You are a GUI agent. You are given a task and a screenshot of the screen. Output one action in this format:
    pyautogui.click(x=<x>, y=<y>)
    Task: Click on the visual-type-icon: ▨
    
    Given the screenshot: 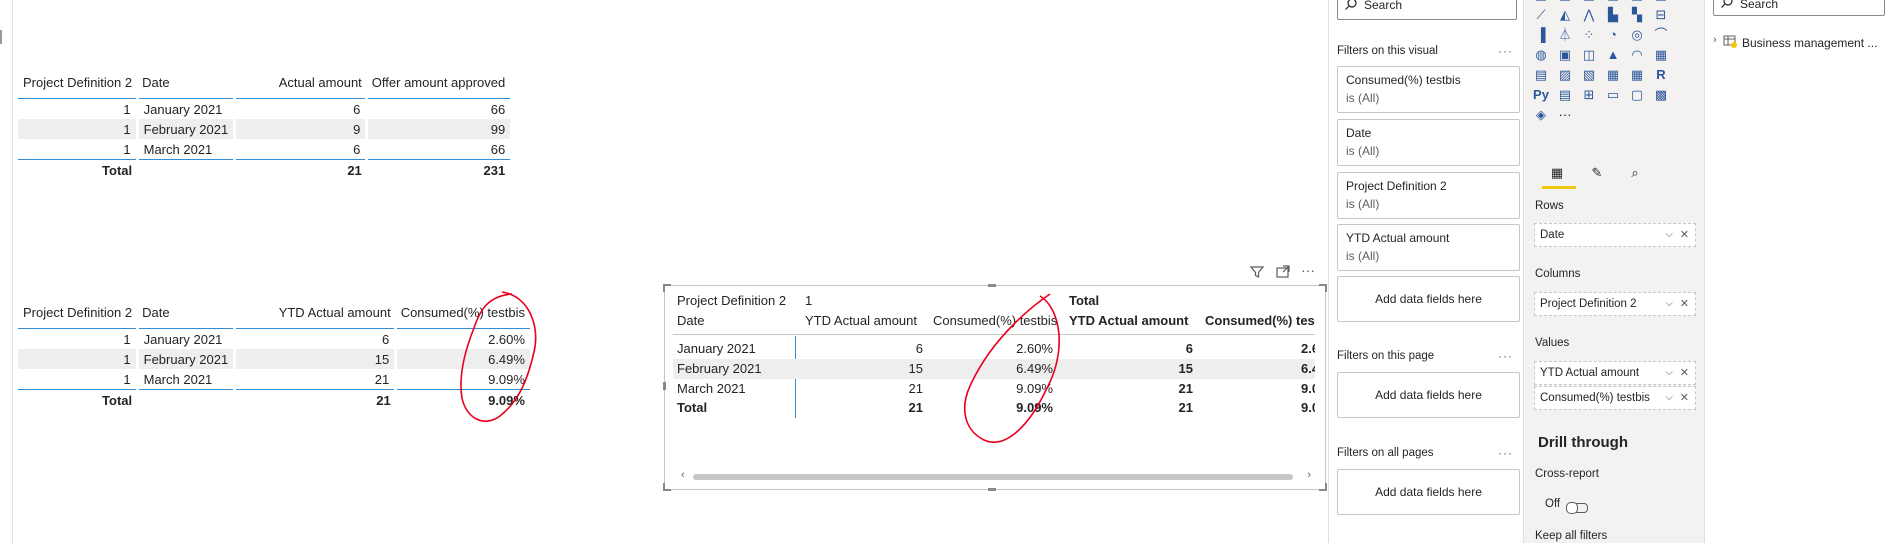 What is the action you would take?
    pyautogui.click(x=1565, y=75)
    